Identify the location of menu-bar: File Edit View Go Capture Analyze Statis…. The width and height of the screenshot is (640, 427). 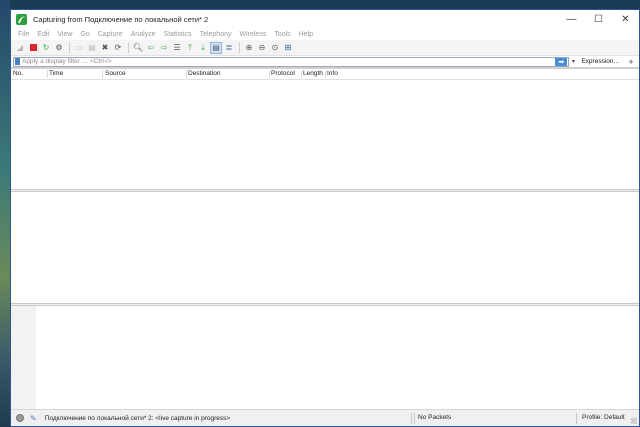
(325, 34).